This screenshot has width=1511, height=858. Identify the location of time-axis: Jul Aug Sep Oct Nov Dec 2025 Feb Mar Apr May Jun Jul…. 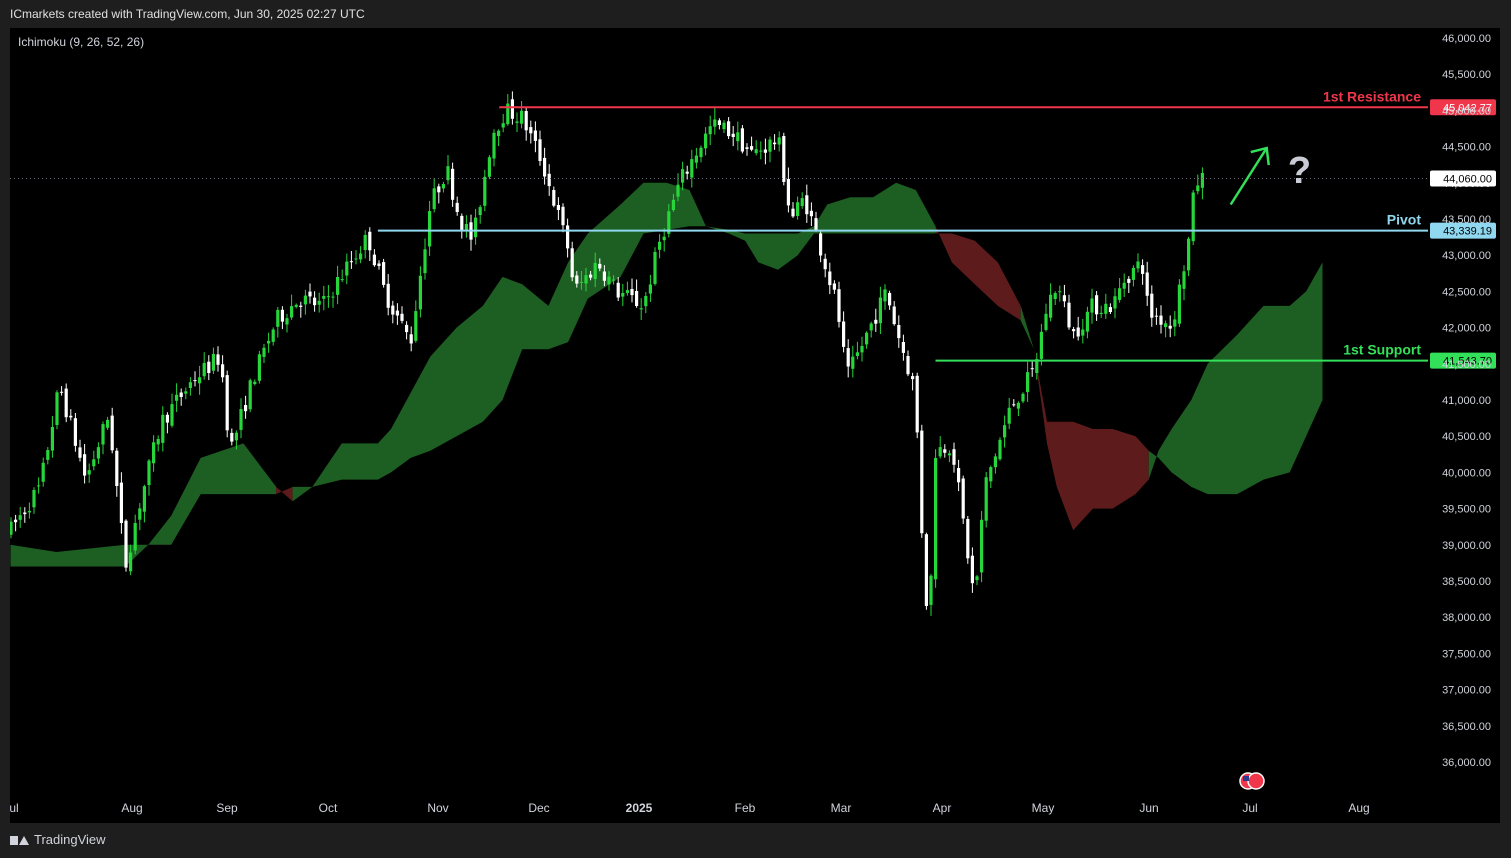
(690, 808).